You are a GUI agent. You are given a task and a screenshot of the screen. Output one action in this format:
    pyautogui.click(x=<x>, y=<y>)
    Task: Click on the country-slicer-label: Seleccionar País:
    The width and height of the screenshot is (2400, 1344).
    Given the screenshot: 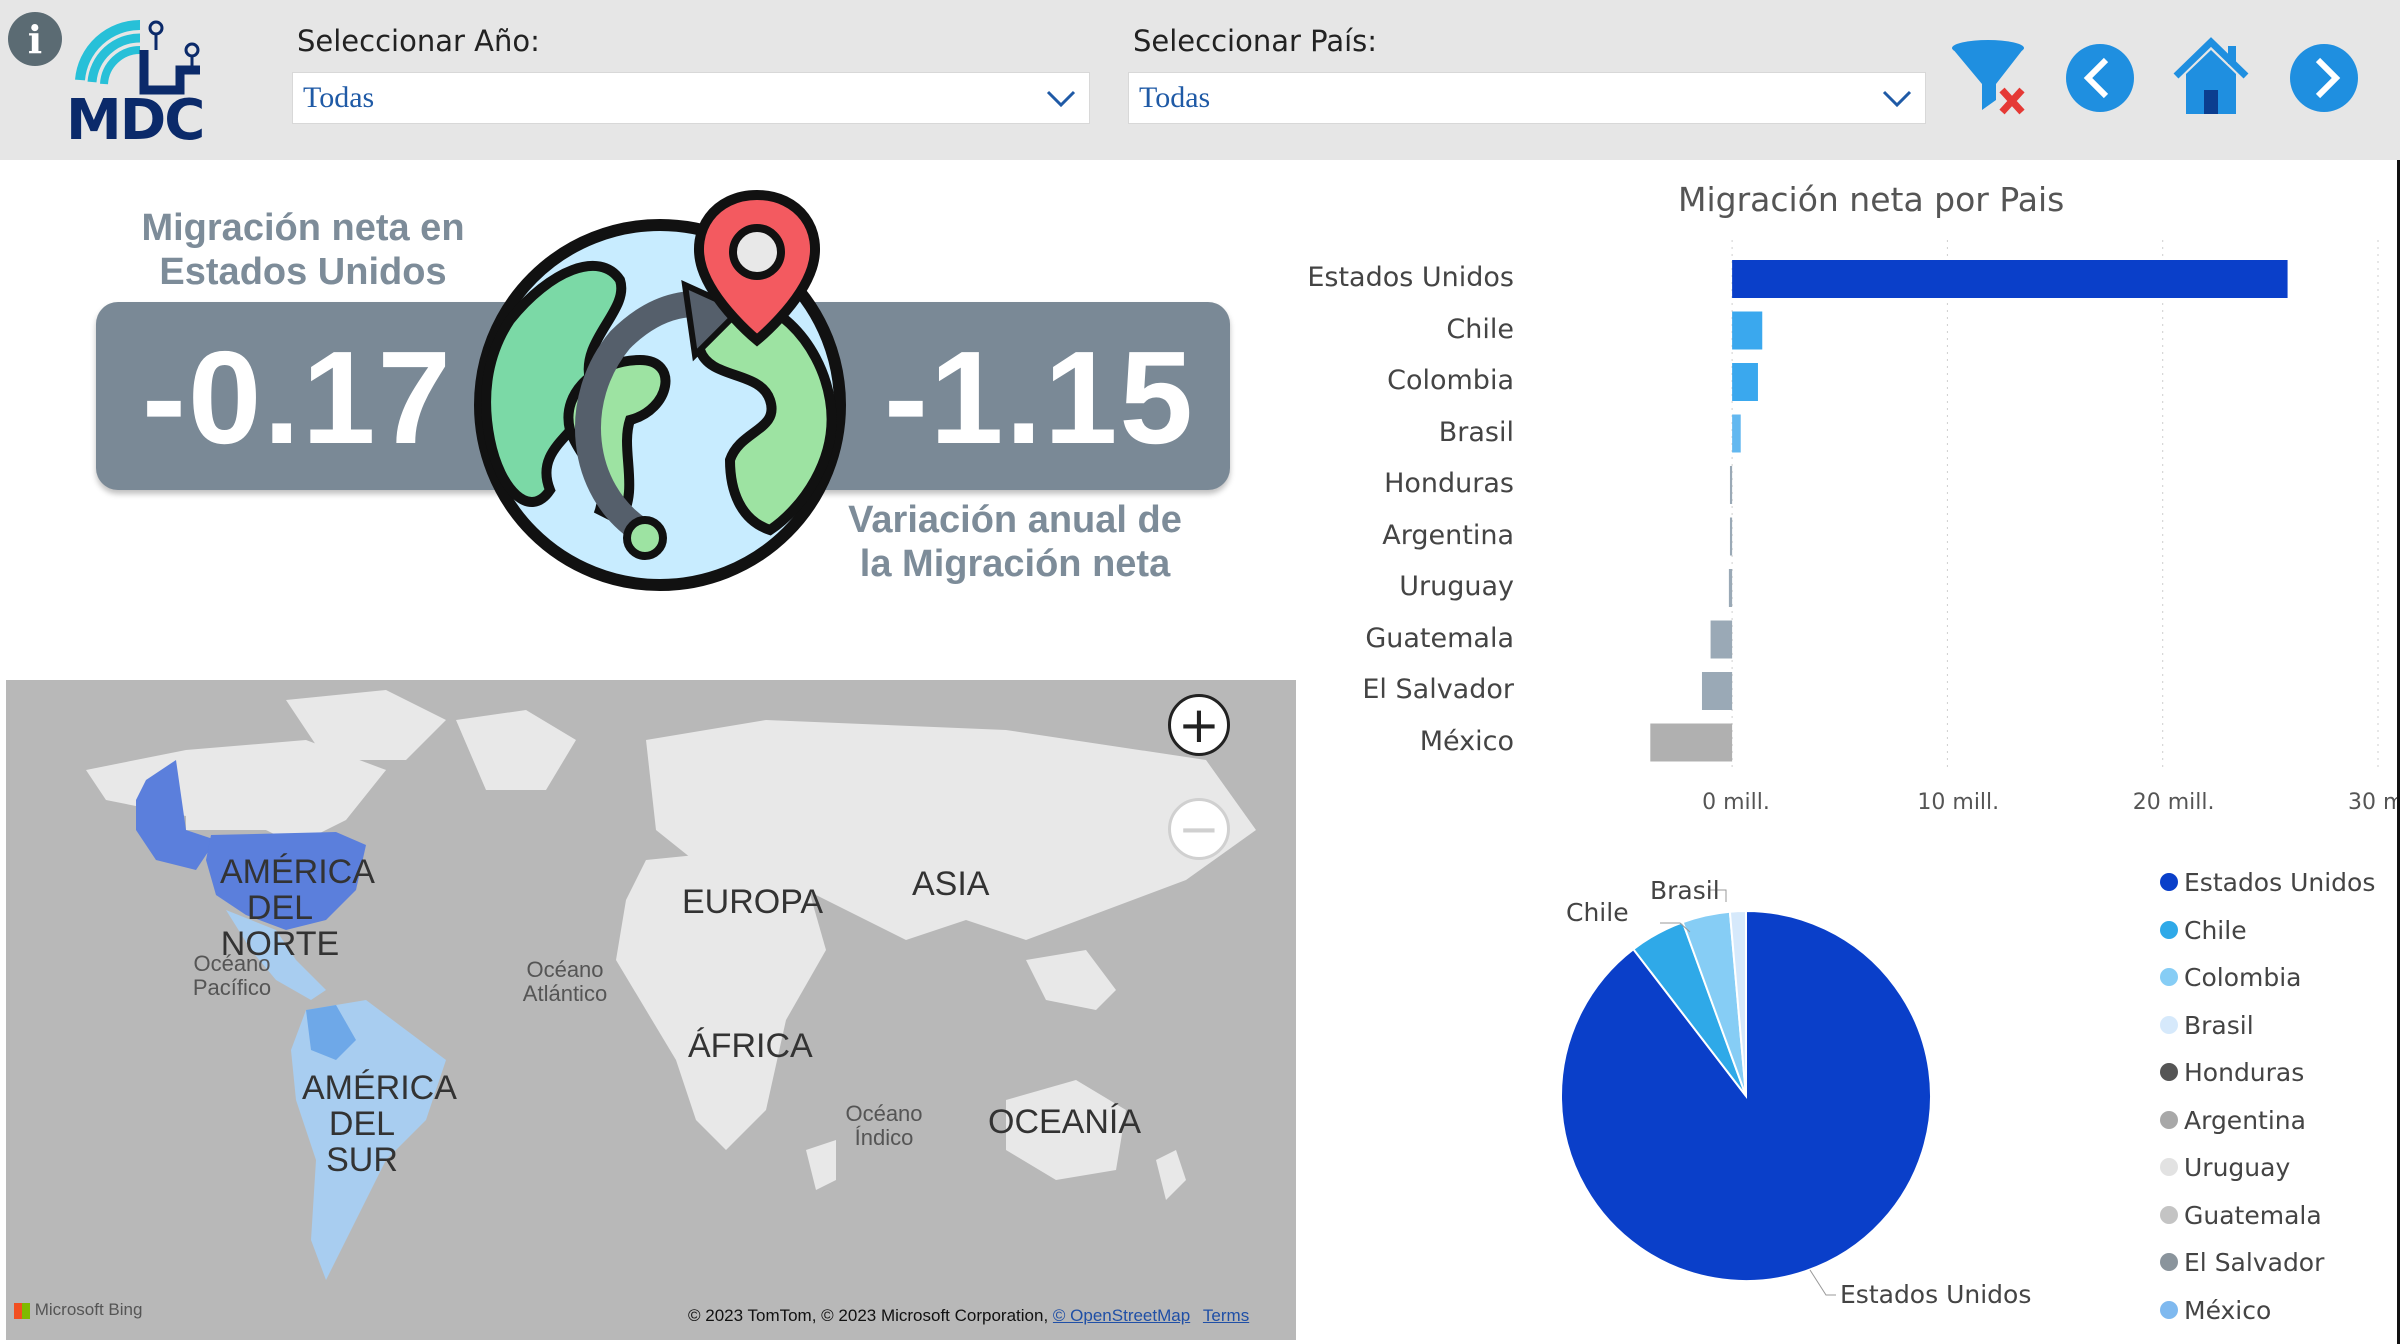 What is the action you would take?
    pyautogui.click(x=1255, y=41)
    